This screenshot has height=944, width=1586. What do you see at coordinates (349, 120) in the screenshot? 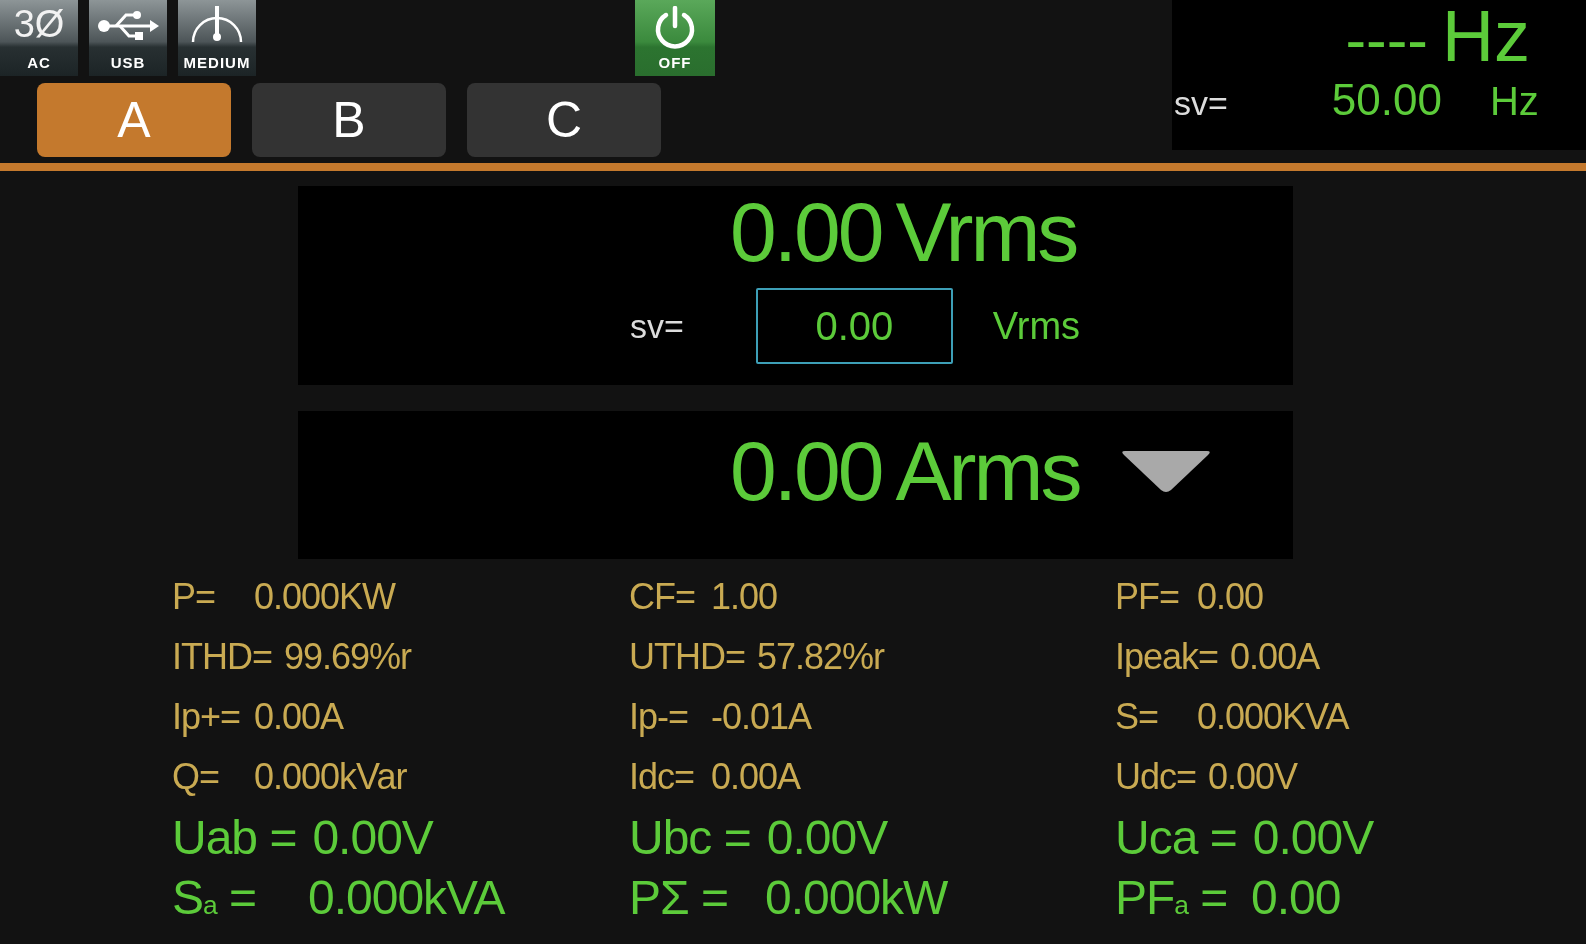
I see `phase-tab: B` at bounding box center [349, 120].